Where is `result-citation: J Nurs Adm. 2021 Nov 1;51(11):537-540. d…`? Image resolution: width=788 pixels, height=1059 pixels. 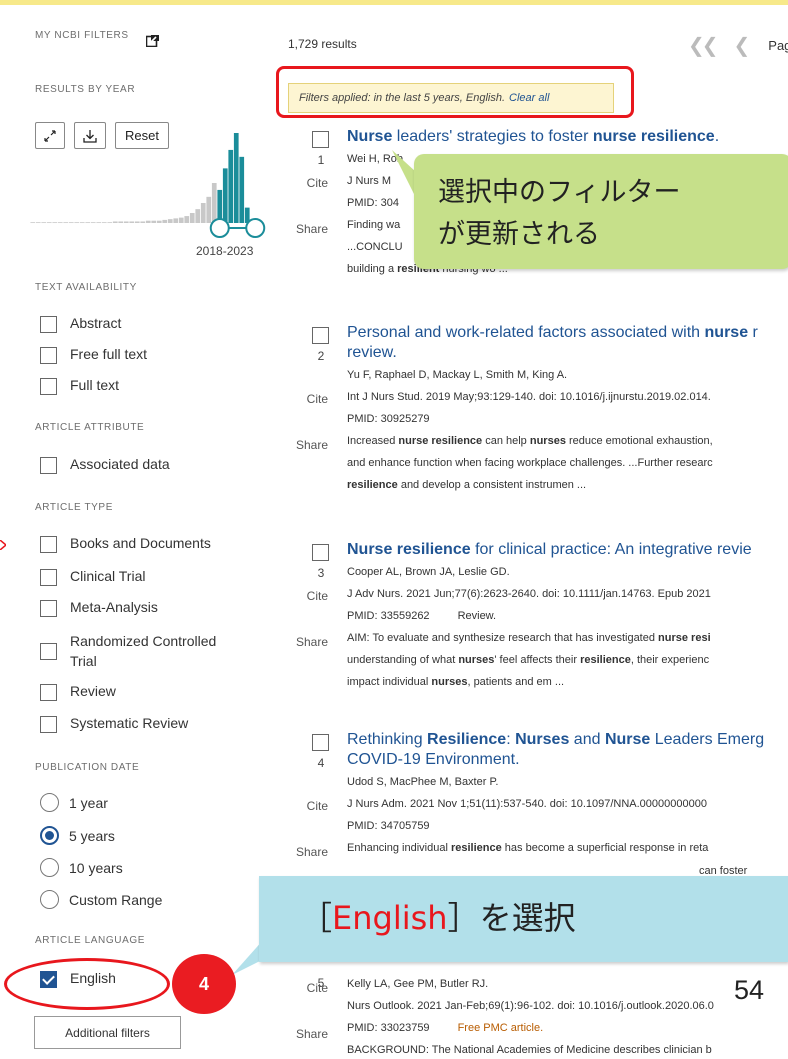 result-citation: J Nurs Adm. 2021 Nov 1;51(11):537-540. d… is located at coordinates (527, 804).